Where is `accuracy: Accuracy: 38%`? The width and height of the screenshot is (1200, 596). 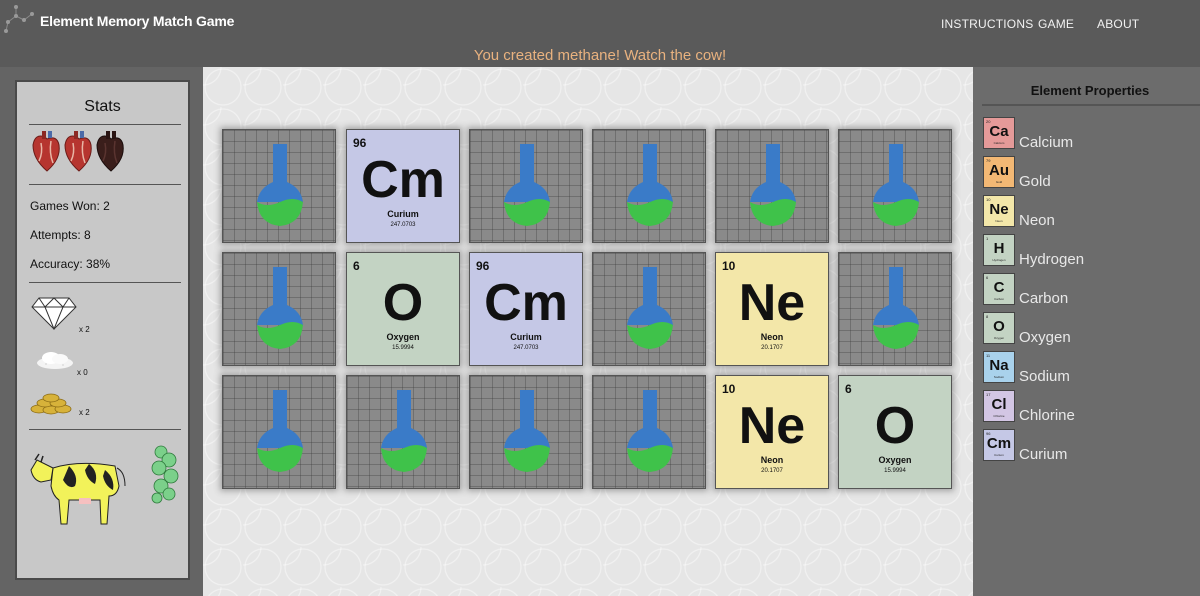
accuracy: Accuracy: 38% is located at coordinates (70, 264).